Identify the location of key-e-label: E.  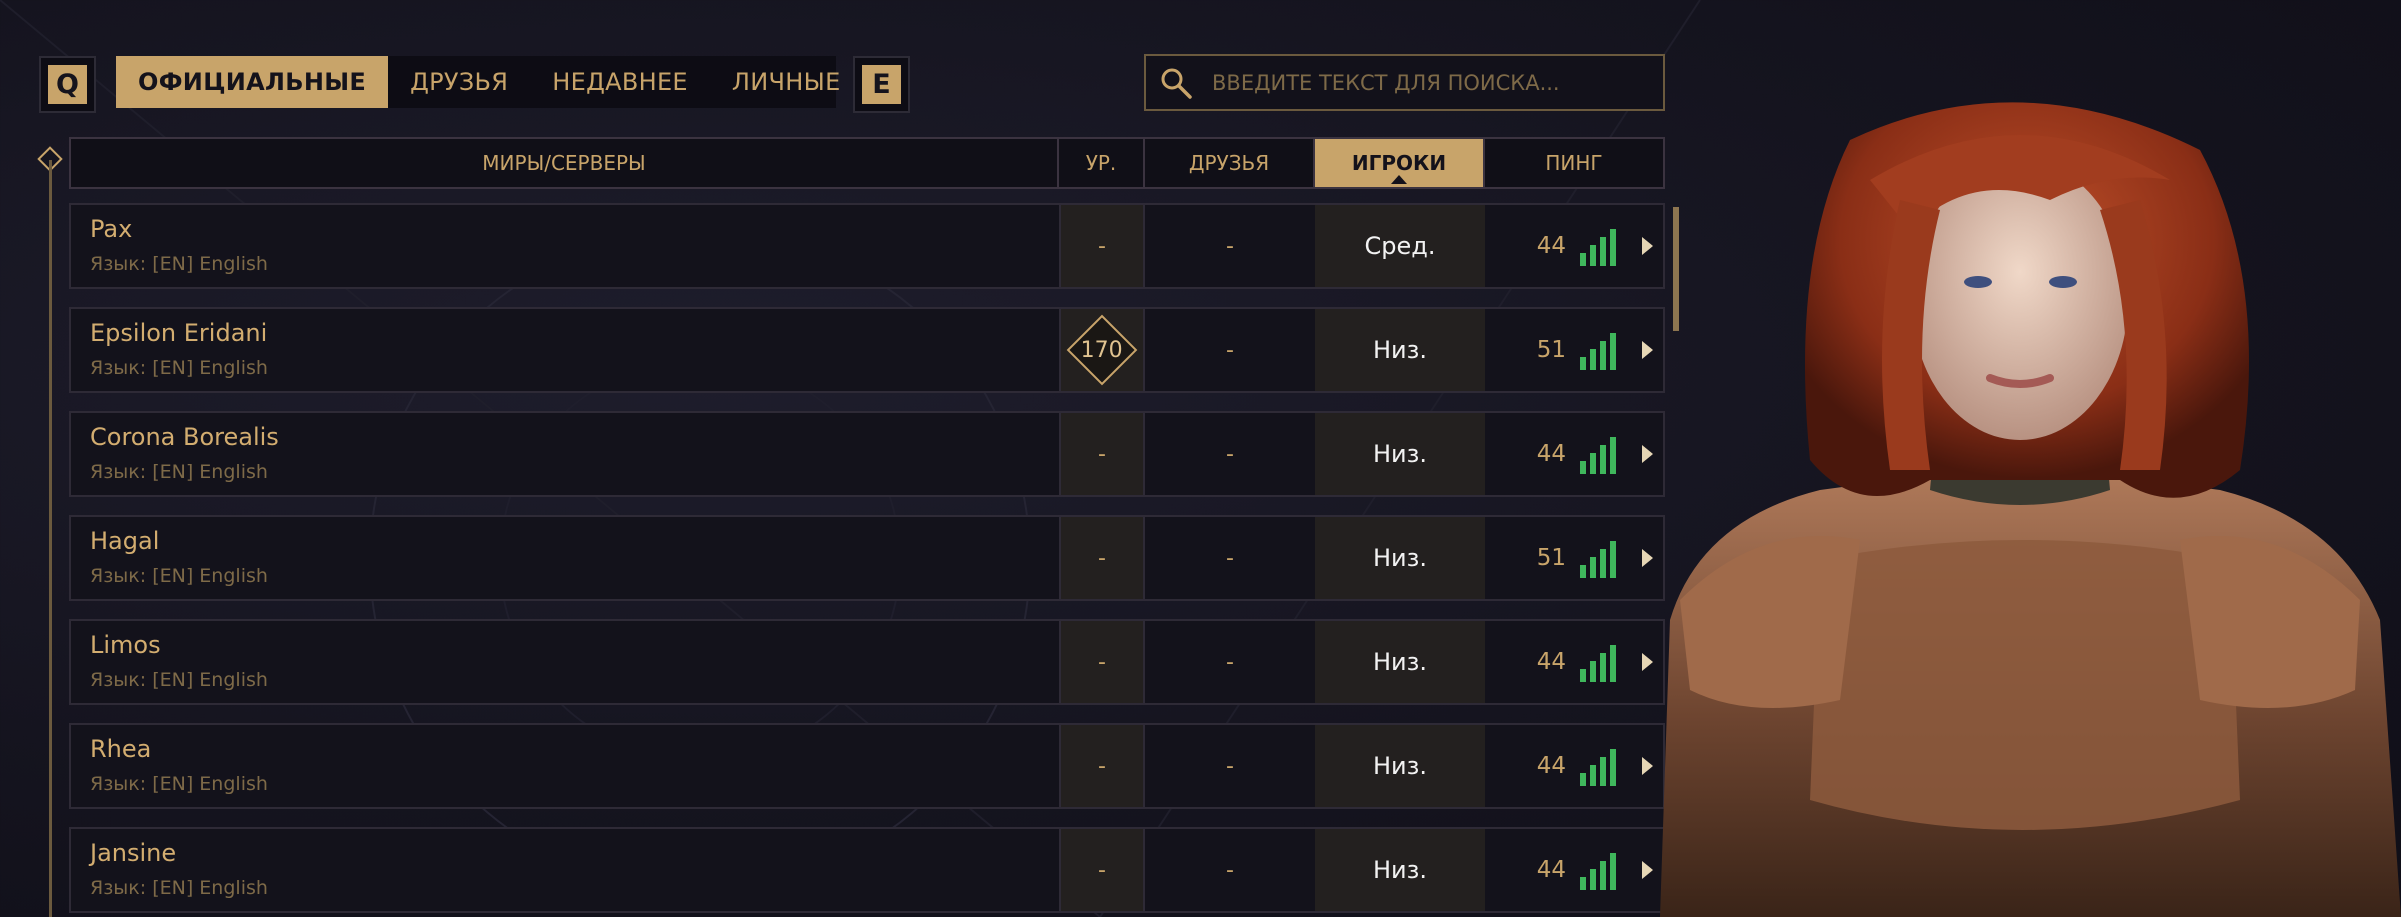
(881, 84).